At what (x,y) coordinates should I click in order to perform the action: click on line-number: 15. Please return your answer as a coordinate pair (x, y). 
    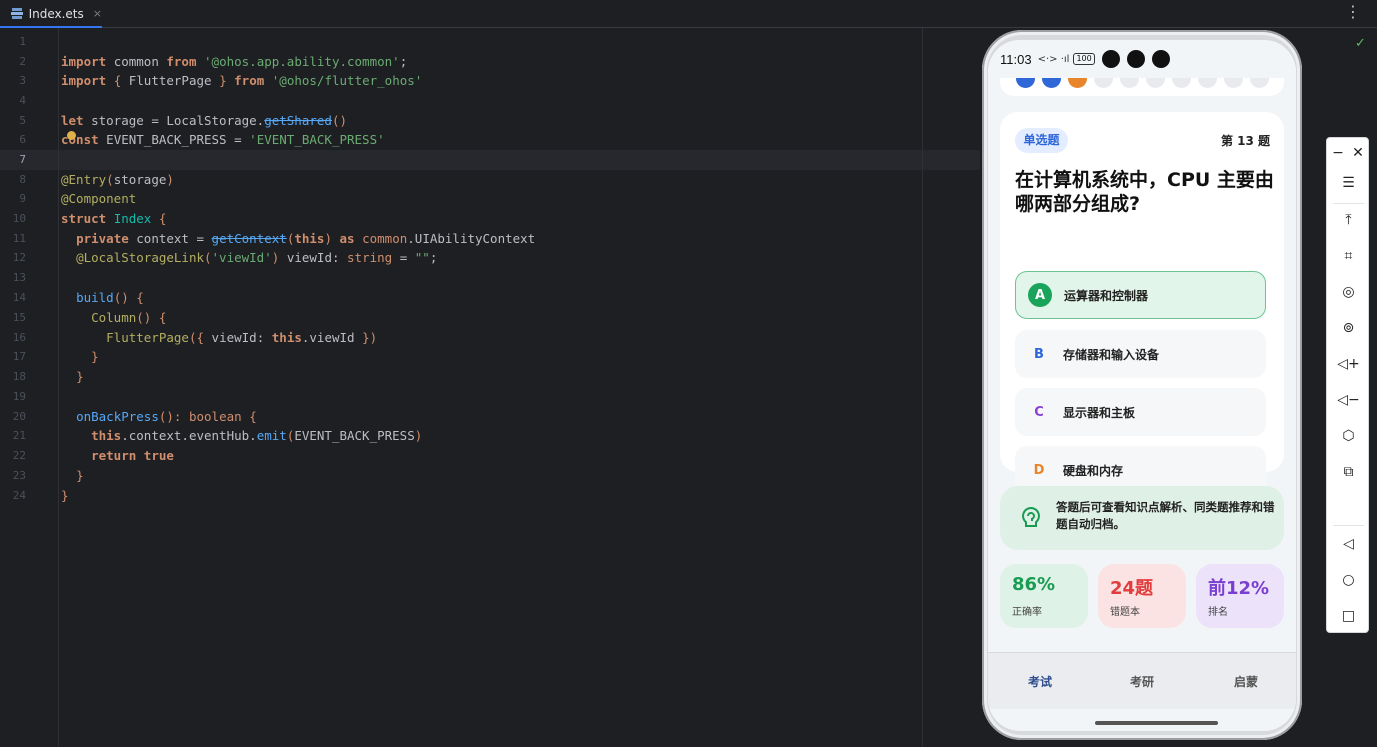
    Looking at the image, I should click on (19, 317).